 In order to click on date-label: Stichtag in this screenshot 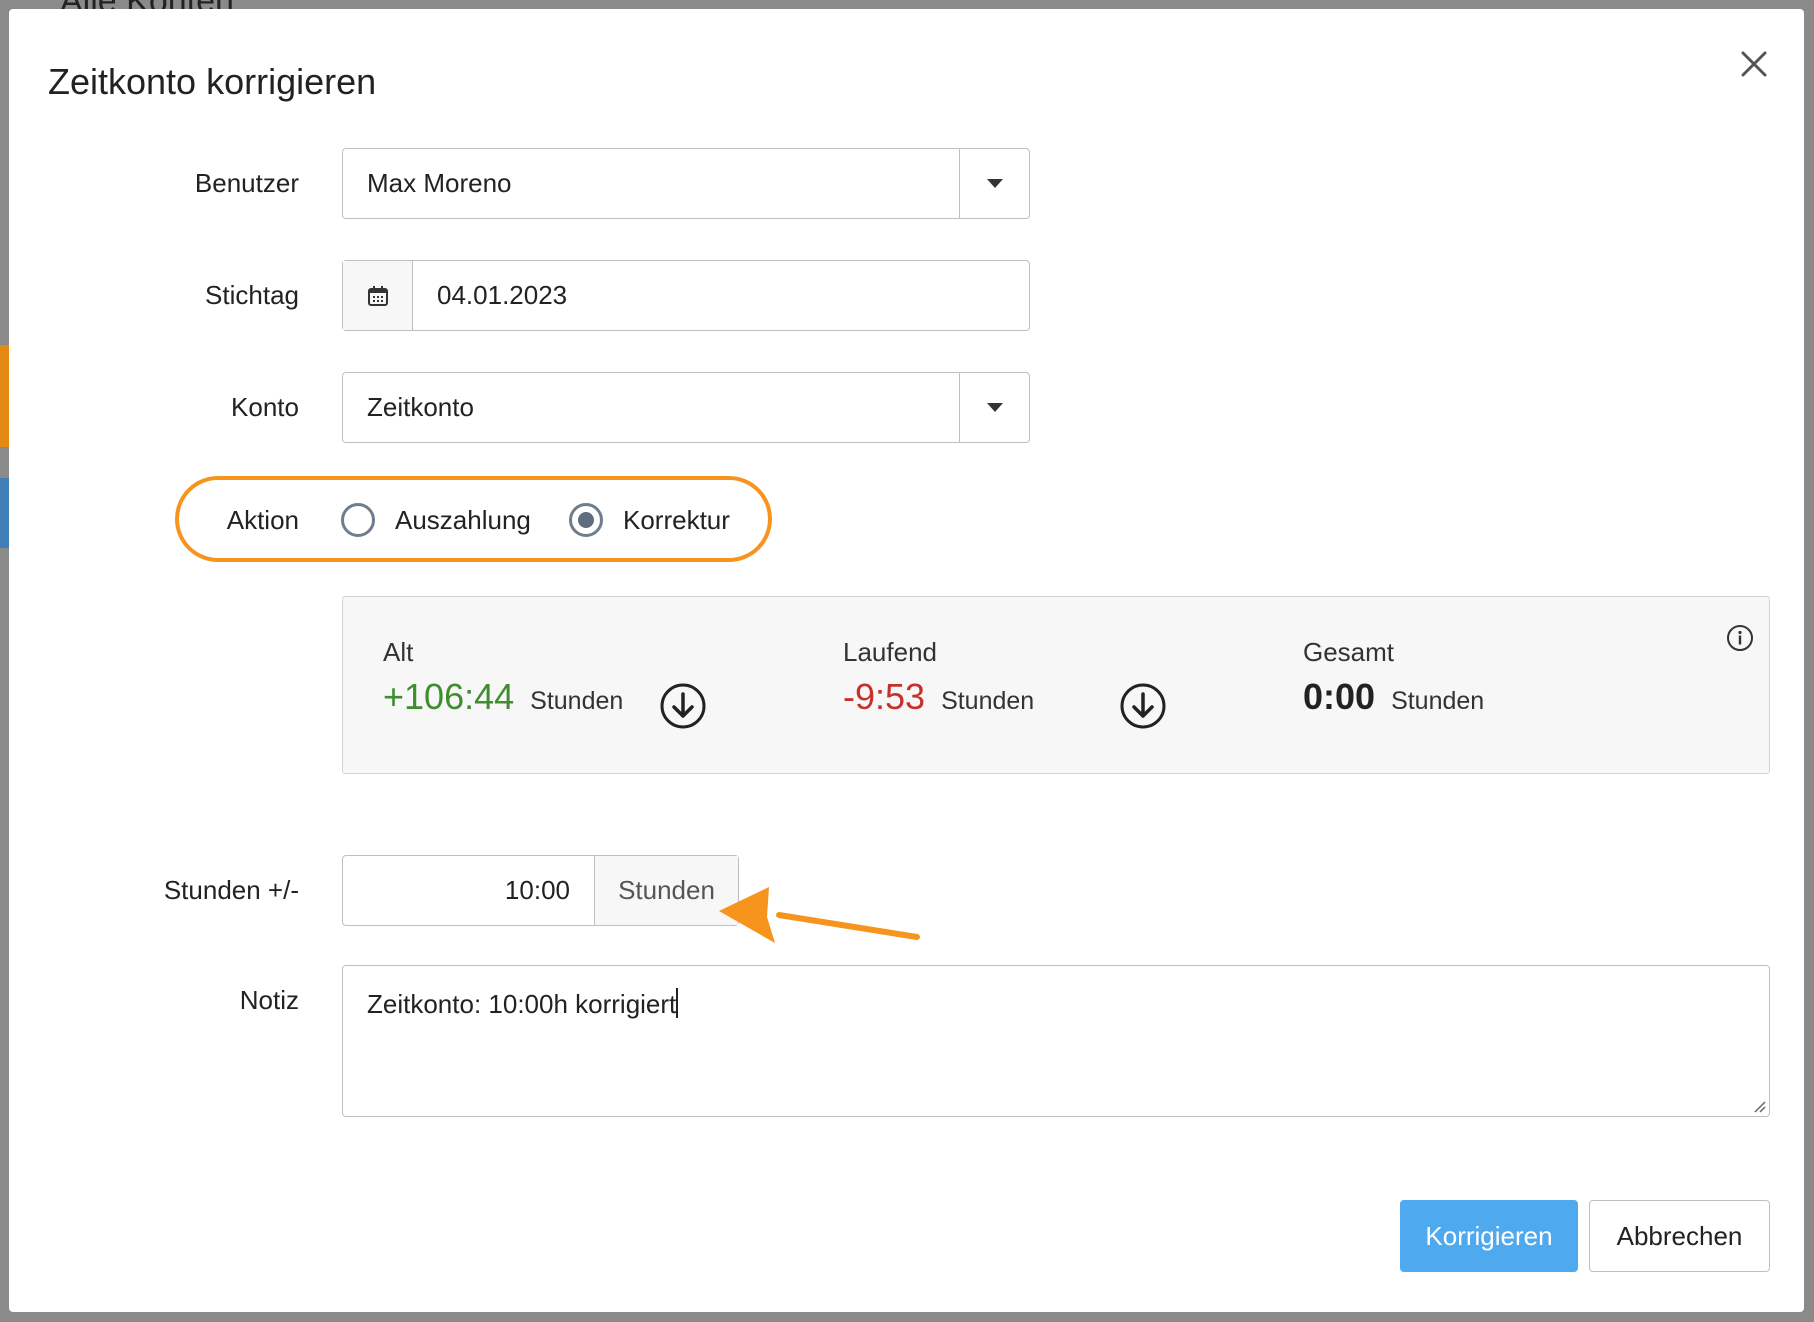, I will do `click(252, 295)`.